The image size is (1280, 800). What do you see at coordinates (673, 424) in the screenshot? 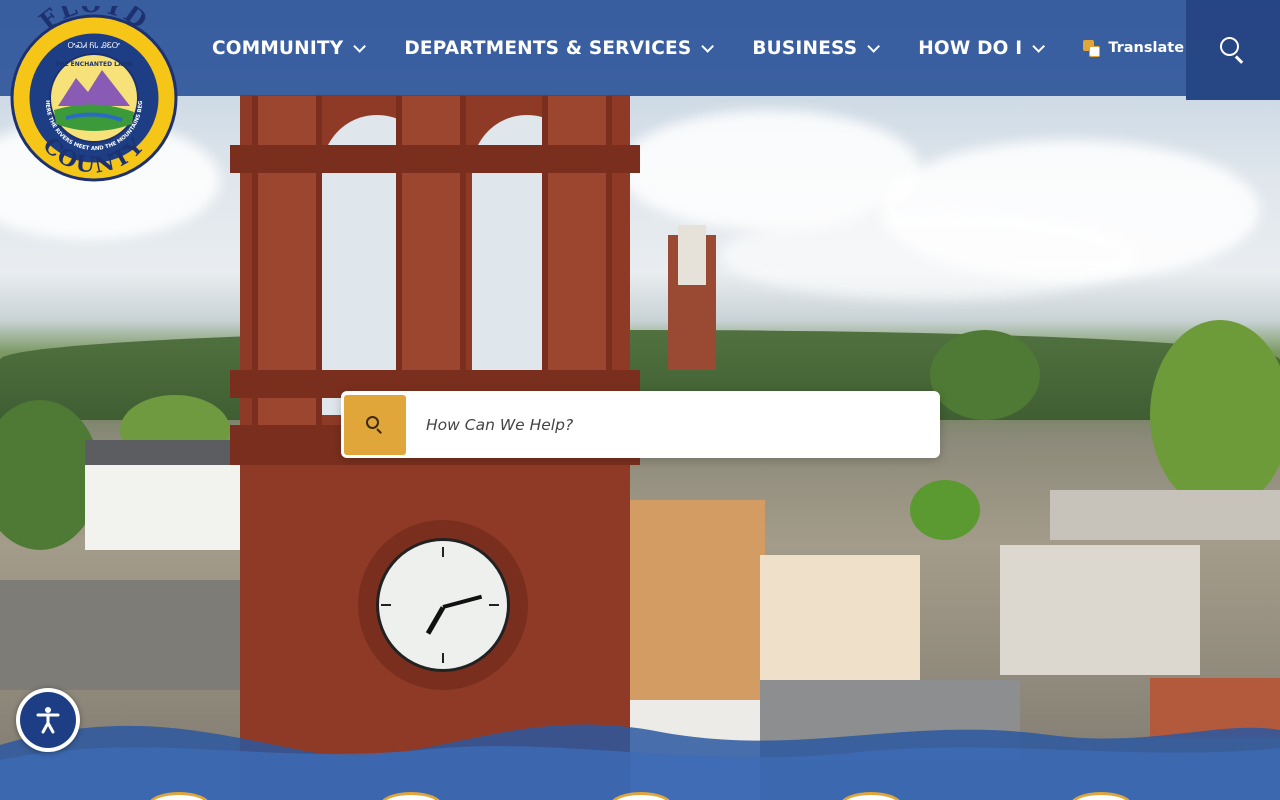
I see `site-search-input` at bounding box center [673, 424].